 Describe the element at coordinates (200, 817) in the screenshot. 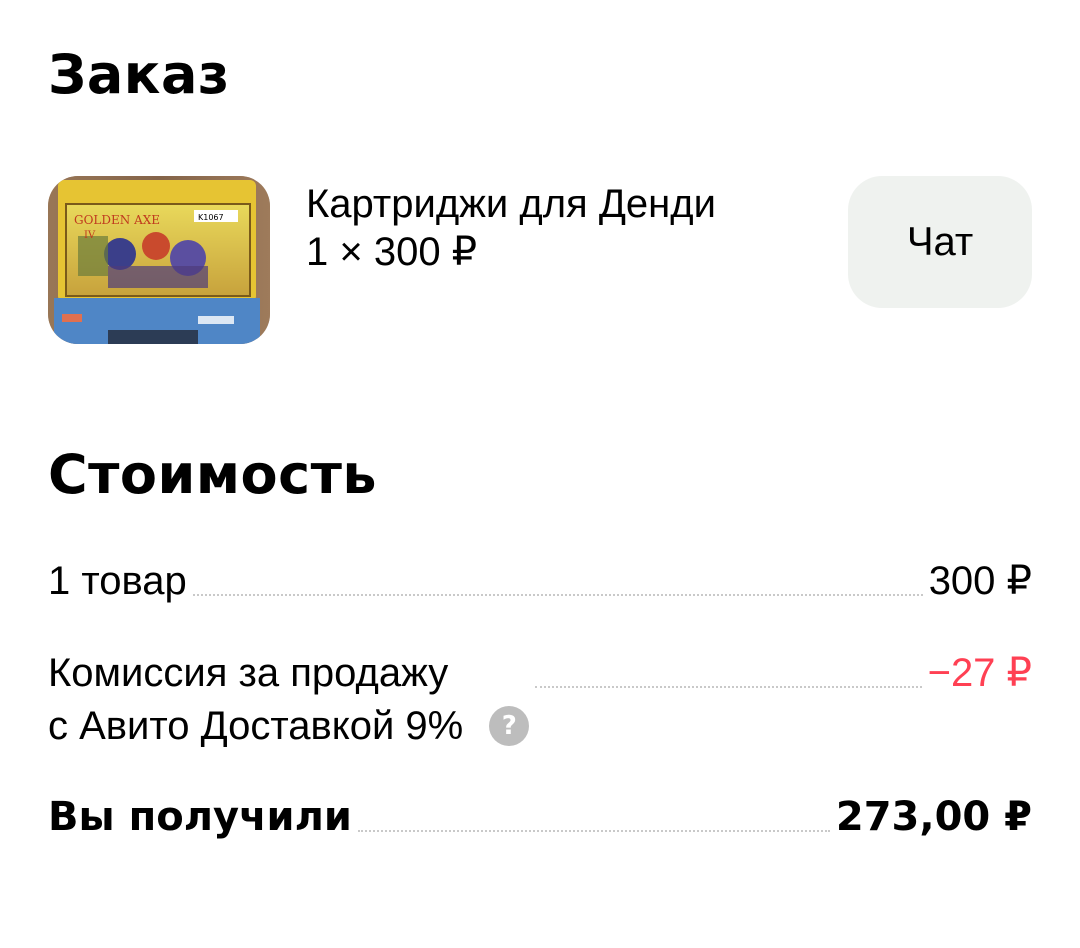

I see `total-label: Вы получили` at that location.